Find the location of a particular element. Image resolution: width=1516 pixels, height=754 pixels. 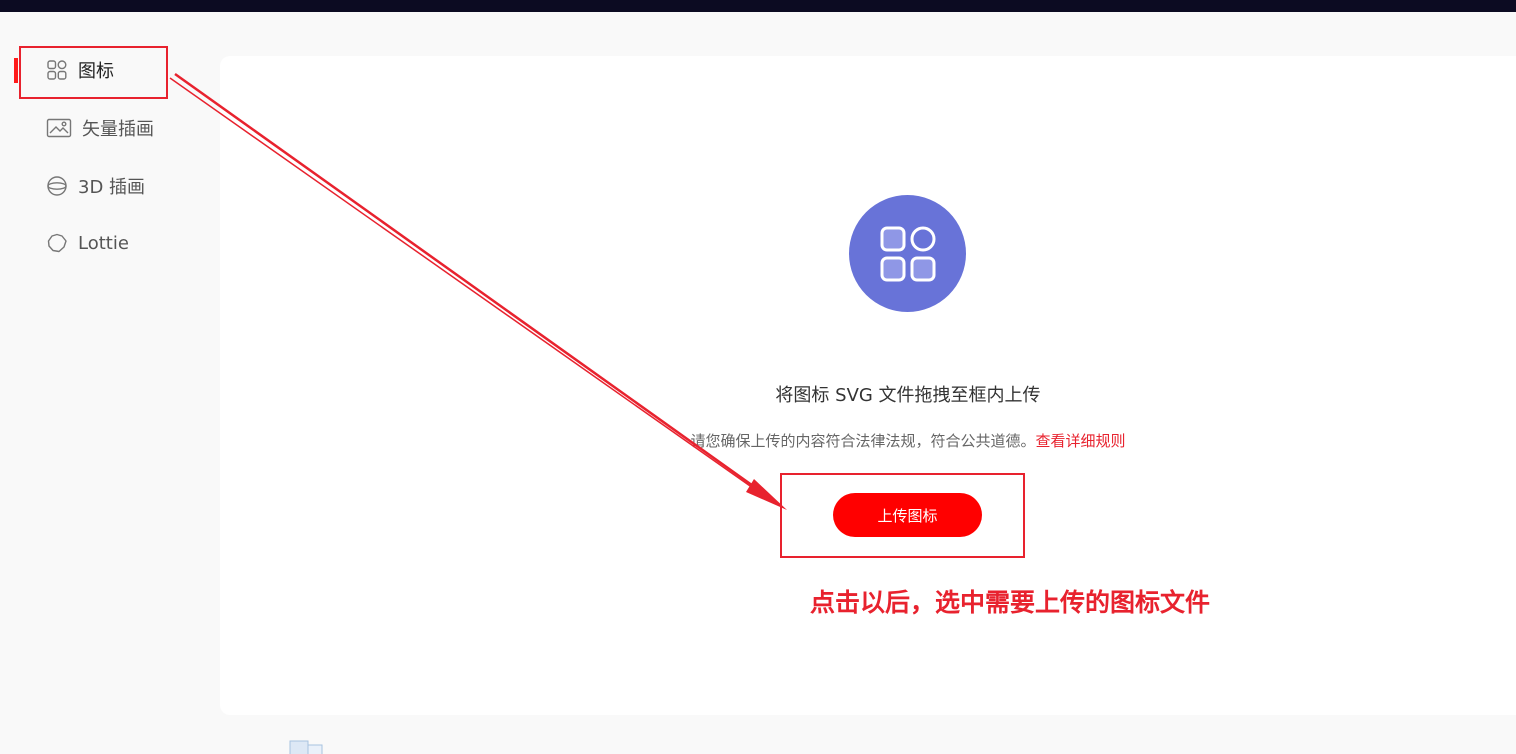

sidebar-item-vector-illustration: 矢量插画 is located at coordinates (100, 128).